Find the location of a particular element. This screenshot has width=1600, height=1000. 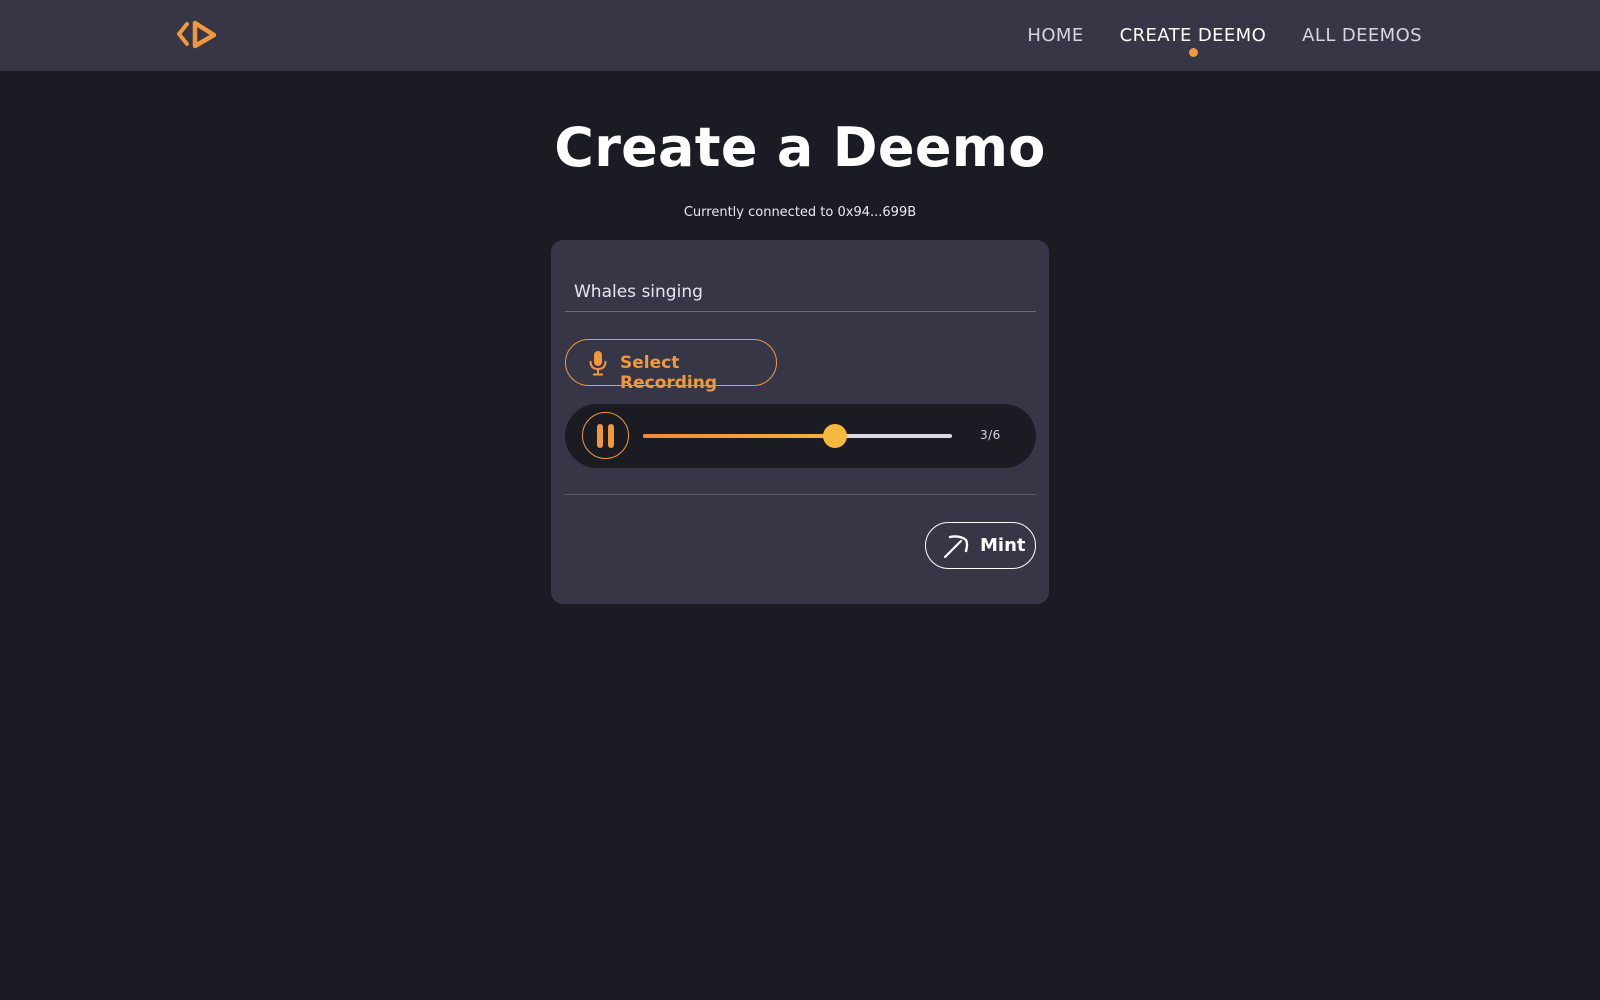

nav-links: HOME CREATE DEEMO ALL DEEMOS is located at coordinates (1224, 35).